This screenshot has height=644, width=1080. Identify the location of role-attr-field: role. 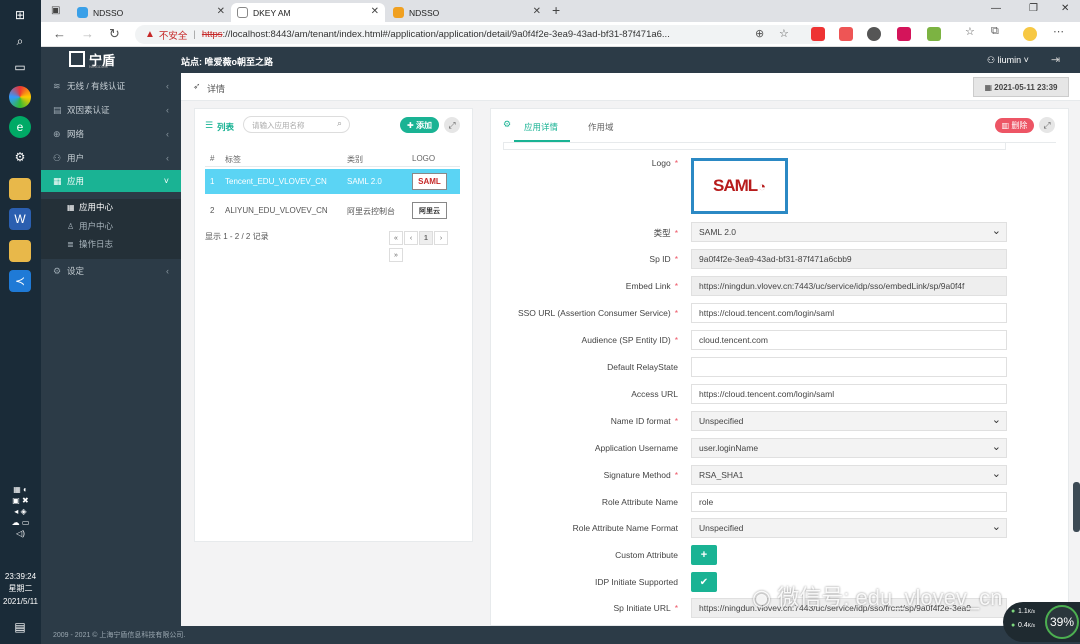
(849, 502).